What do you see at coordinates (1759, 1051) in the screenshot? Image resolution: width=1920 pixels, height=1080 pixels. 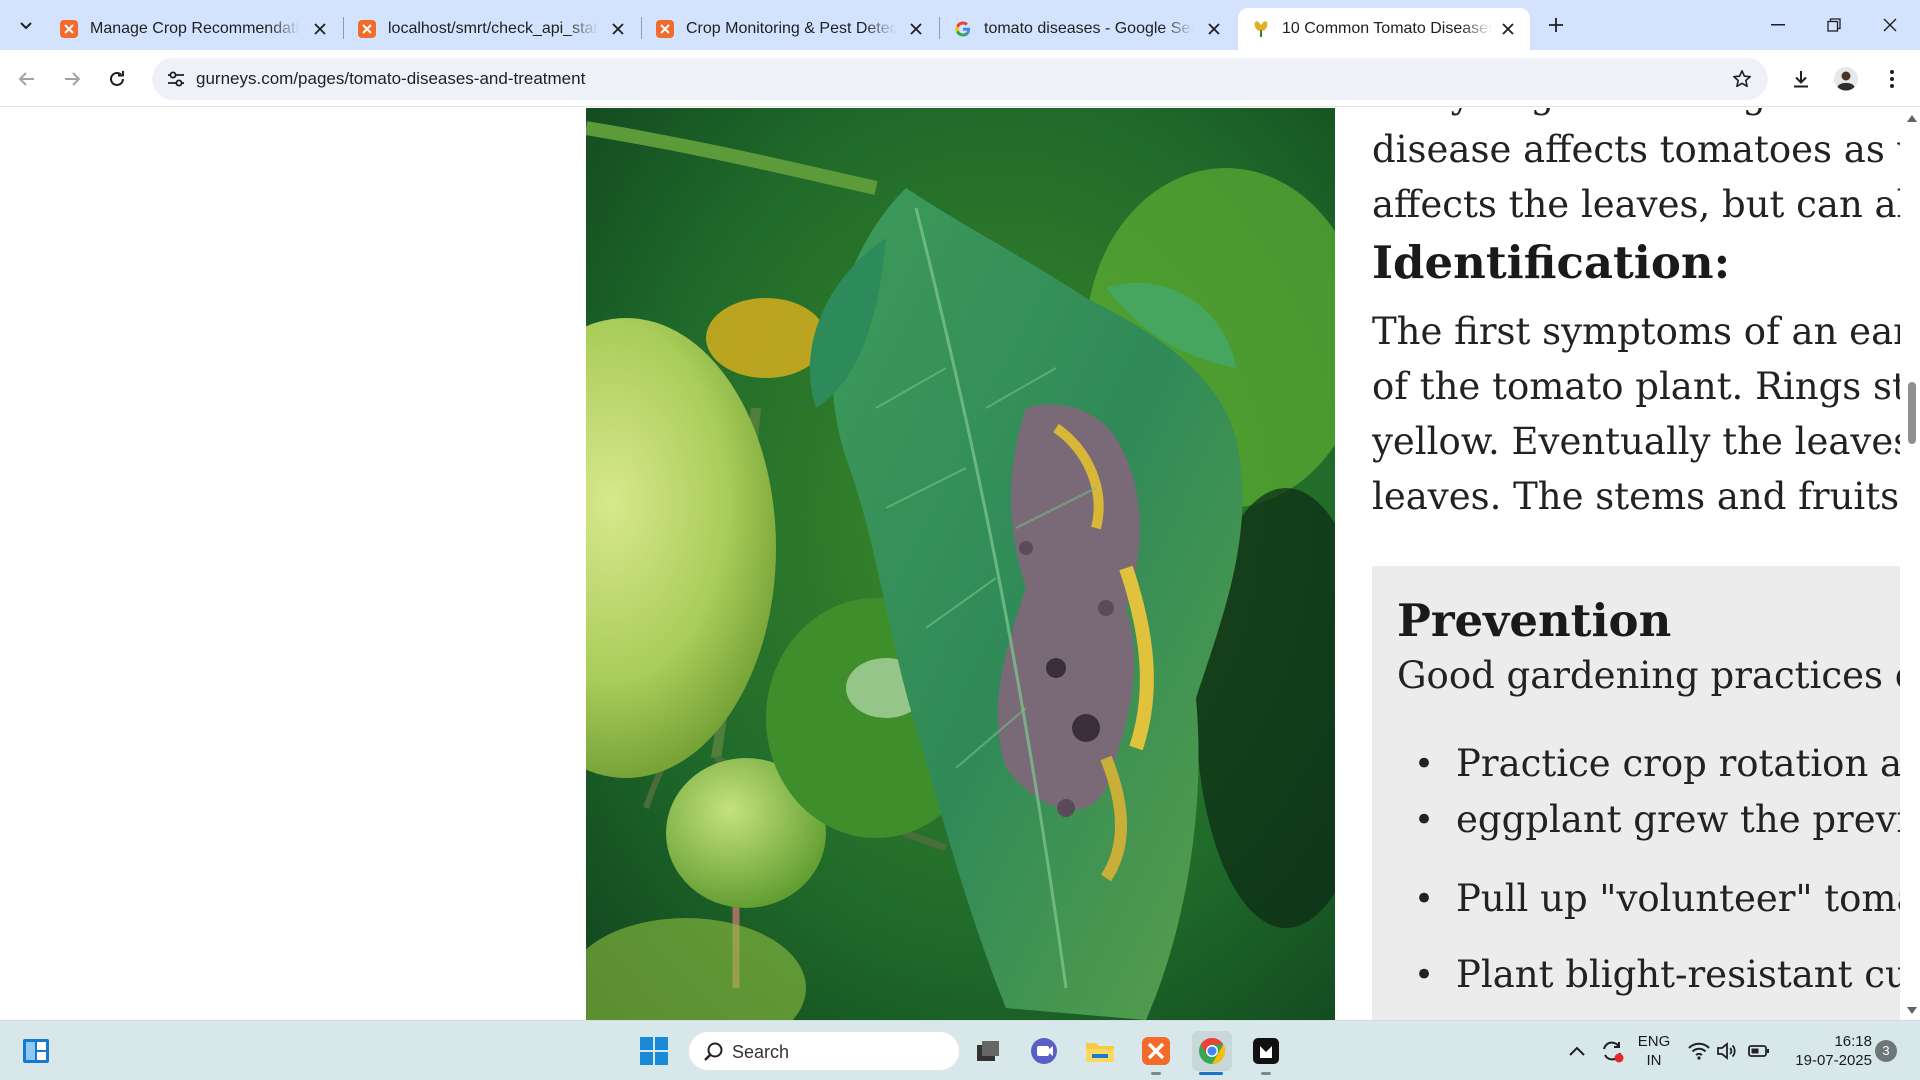 I see `battery-icon` at bounding box center [1759, 1051].